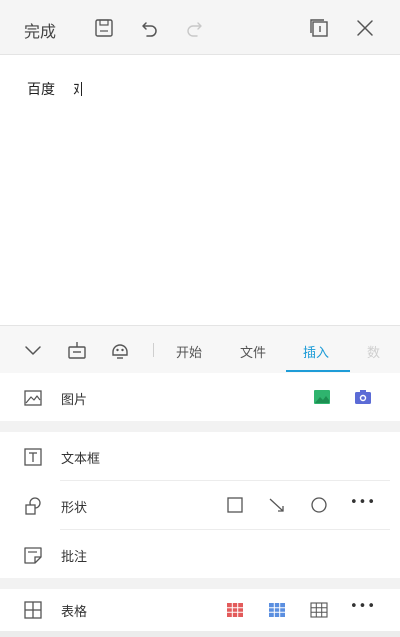 The width and height of the screenshot is (400, 637). What do you see at coordinates (120, 350) in the screenshot?
I see `voice-assistant-icon` at bounding box center [120, 350].